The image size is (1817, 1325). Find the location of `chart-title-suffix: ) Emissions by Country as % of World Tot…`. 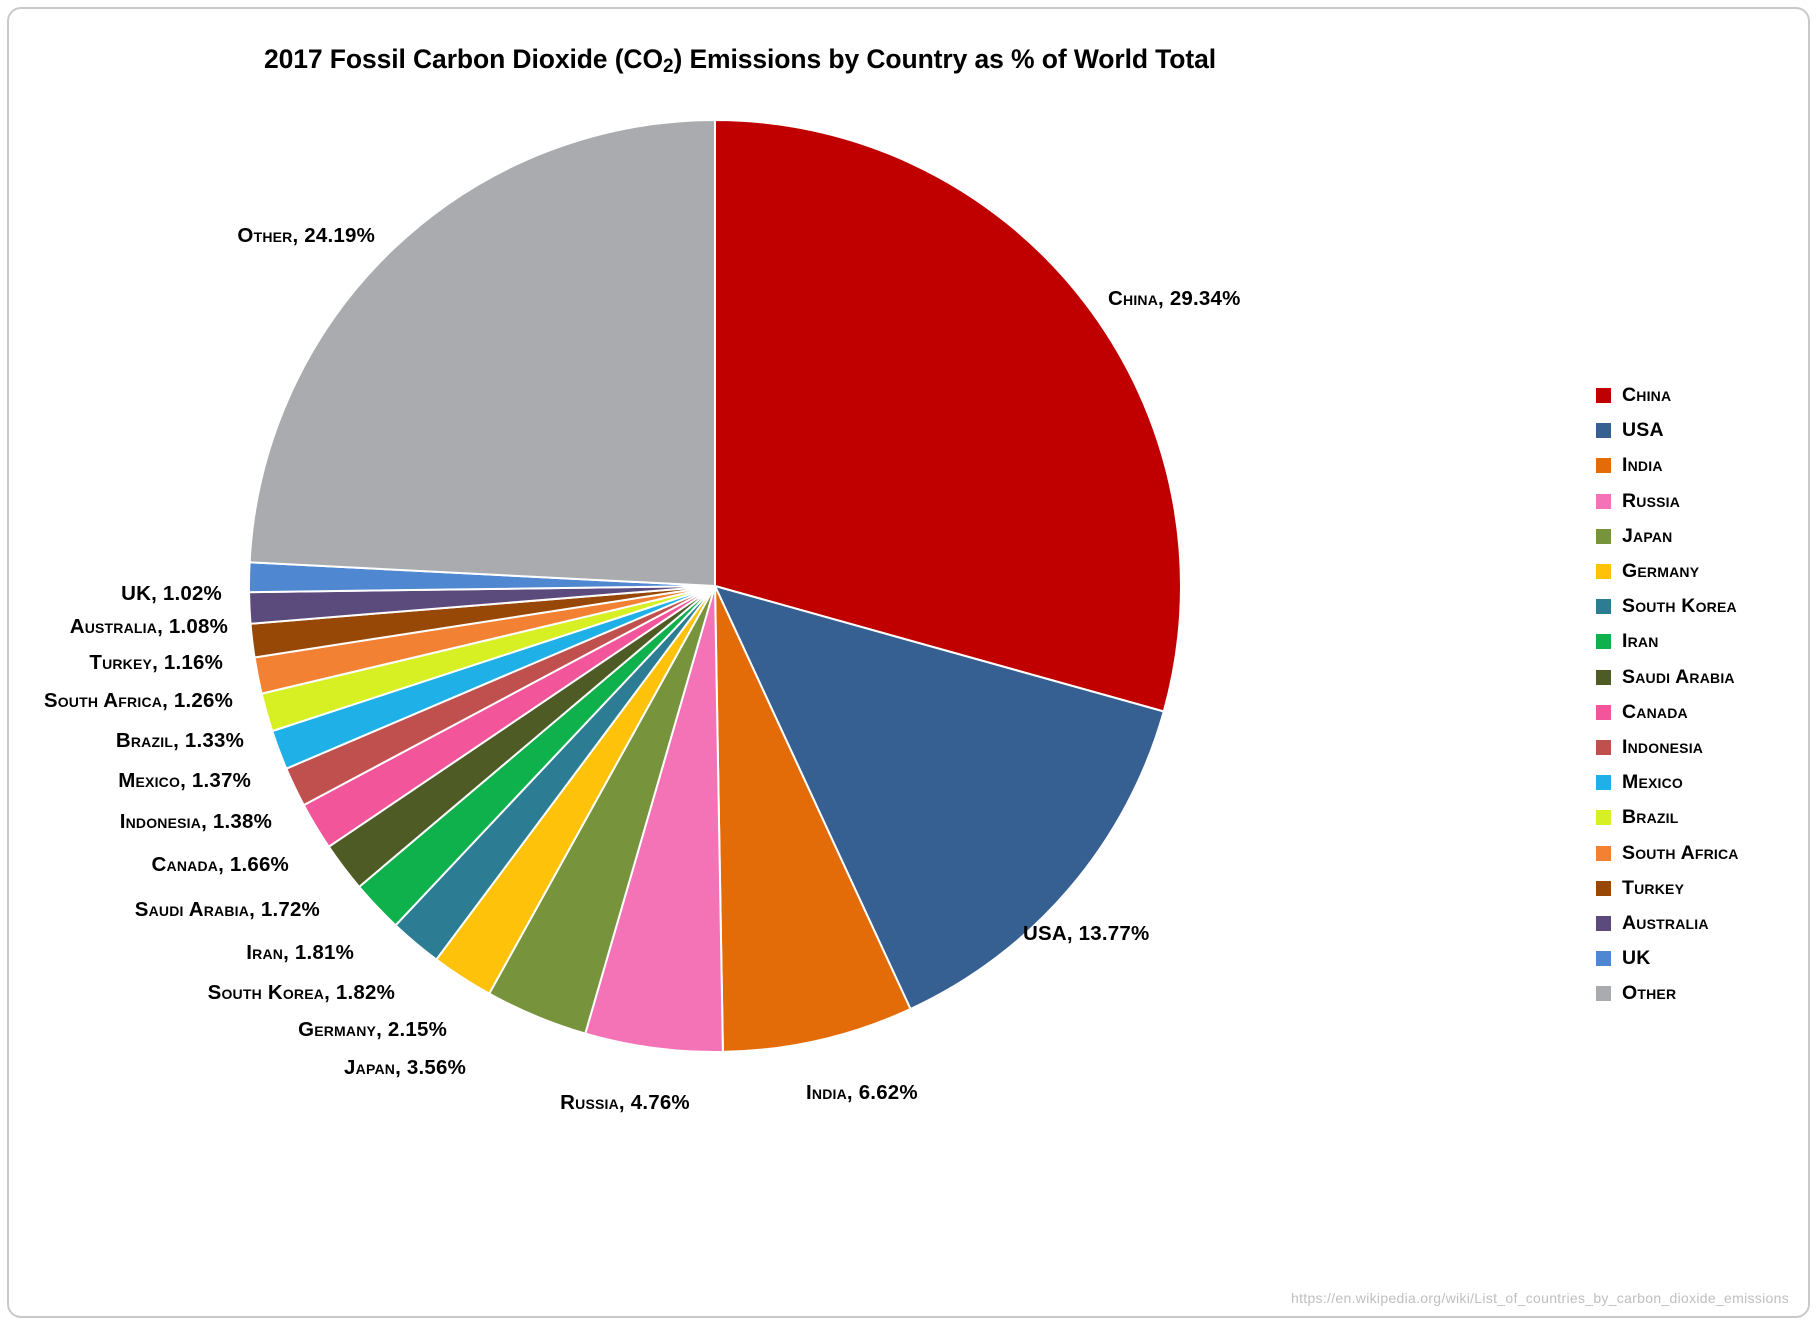

chart-title-suffix: ) Emissions by Country as % of World Tot… is located at coordinates (945, 59).